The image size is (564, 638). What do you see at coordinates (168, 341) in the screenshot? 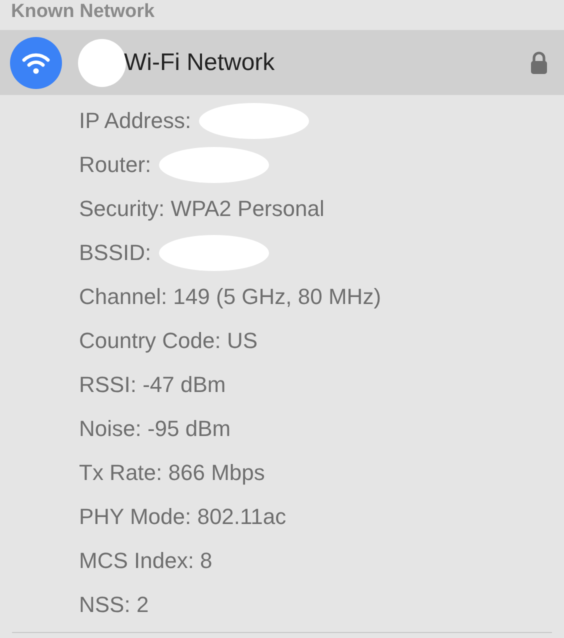
I see `detail-text: Country Code: US` at bounding box center [168, 341].